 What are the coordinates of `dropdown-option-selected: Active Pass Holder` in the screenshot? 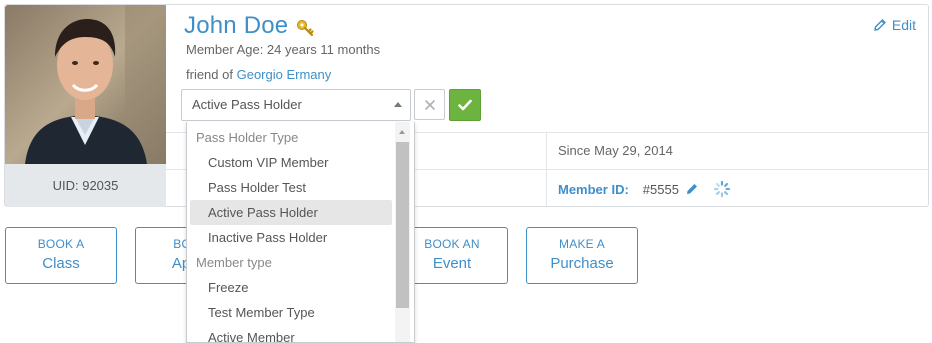 It's located at (291, 212).